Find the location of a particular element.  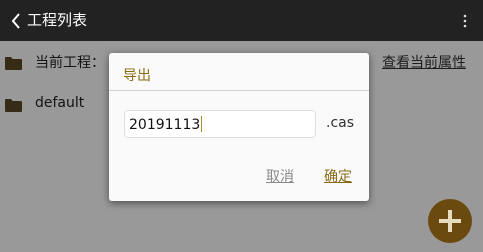

back-chevron-left-icon is located at coordinates (16, 20).